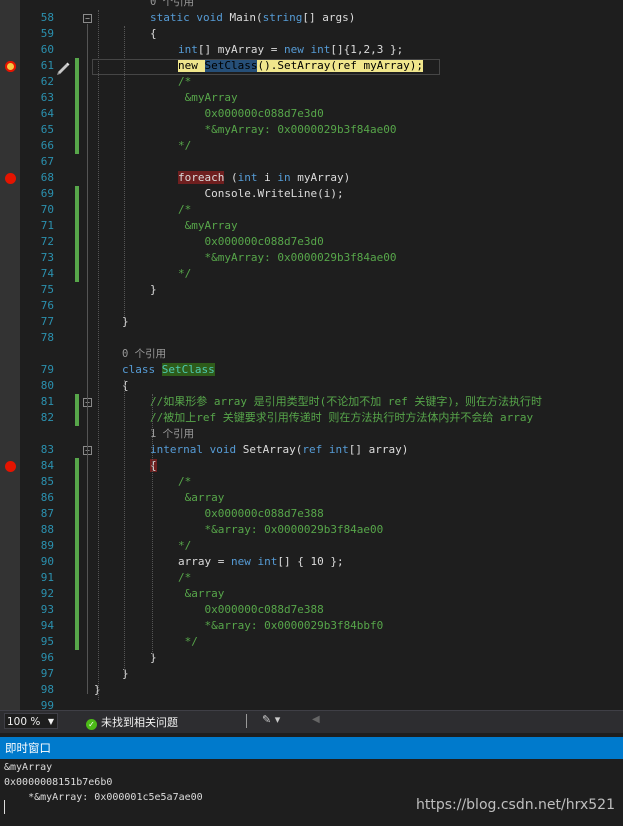 This screenshot has width=623, height=826. What do you see at coordinates (47, 497) in the screenshot?
I see `line-number: 86` at bounding box center [47, 497].